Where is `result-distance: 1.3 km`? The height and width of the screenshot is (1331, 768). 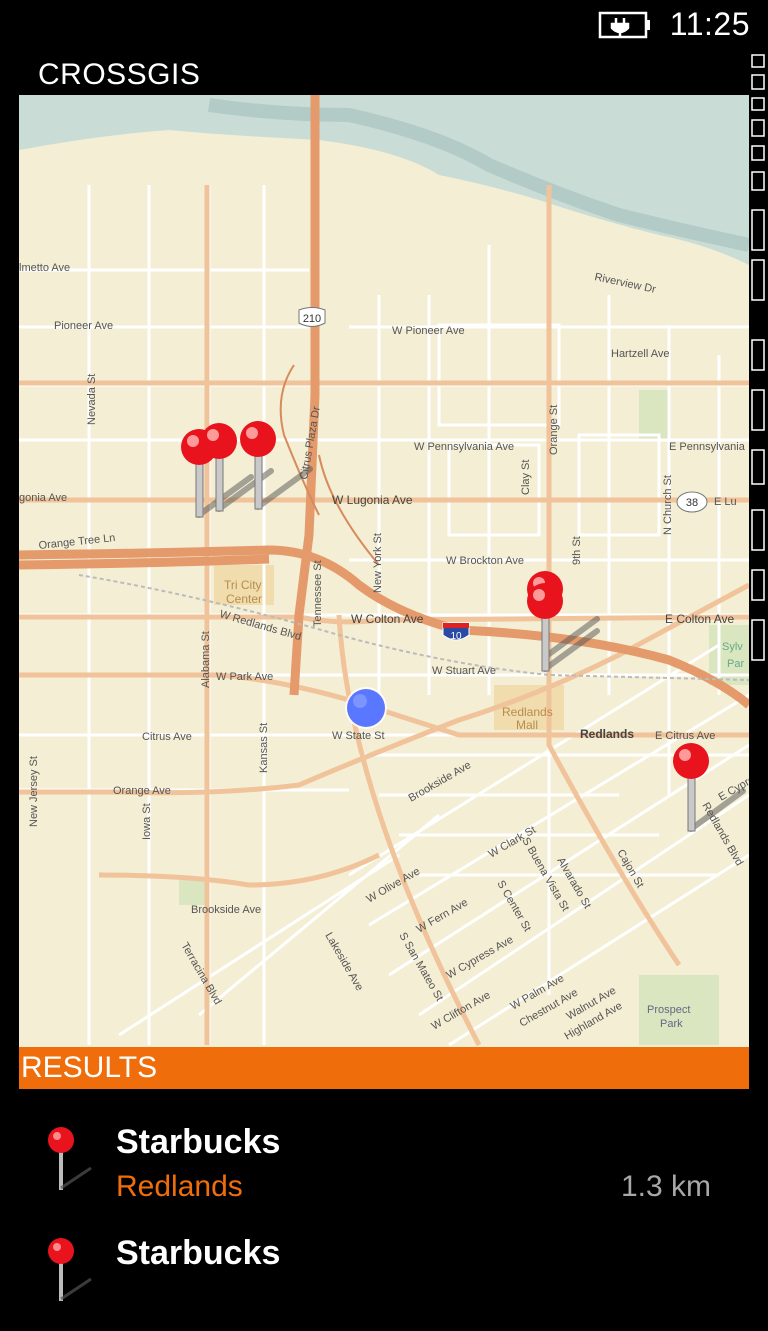 result-distance: 1.3 km is located at coordinates (665, 1186).